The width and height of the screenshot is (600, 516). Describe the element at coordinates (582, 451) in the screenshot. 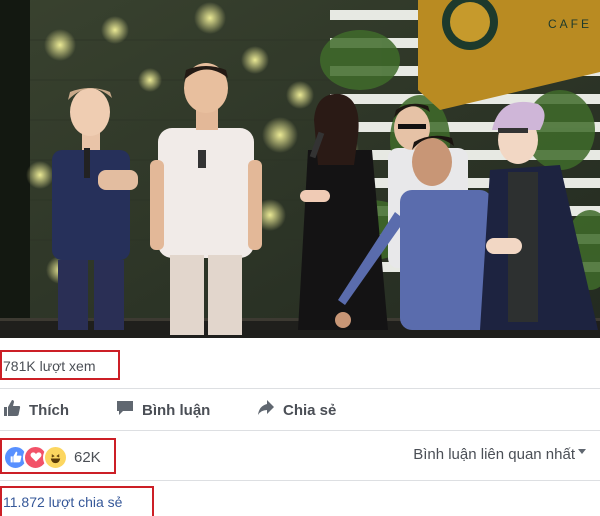

I see `caret-down-icon` at that location.